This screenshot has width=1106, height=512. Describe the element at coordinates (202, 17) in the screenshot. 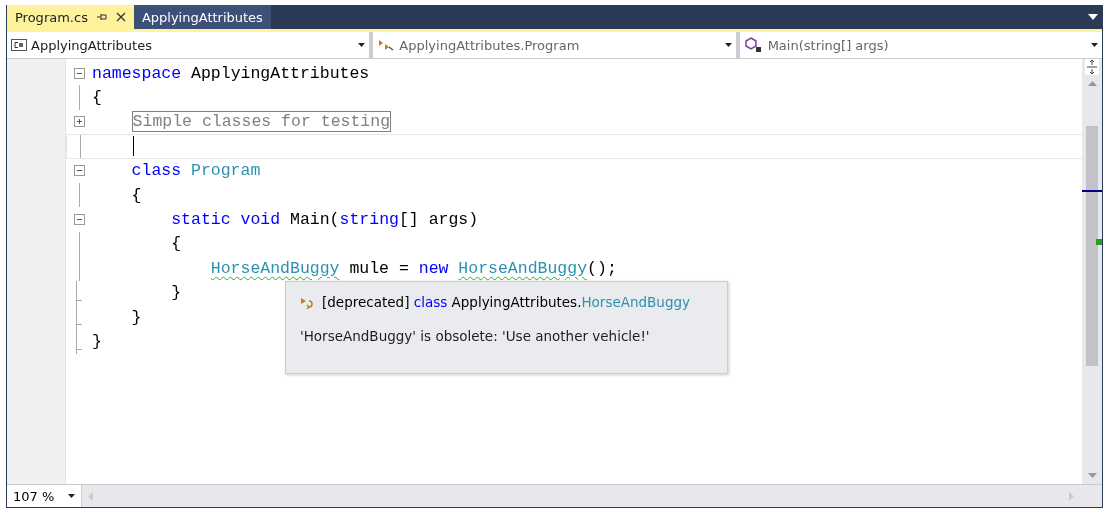

I see `document-tab: ApplyingAttributes` at that location.